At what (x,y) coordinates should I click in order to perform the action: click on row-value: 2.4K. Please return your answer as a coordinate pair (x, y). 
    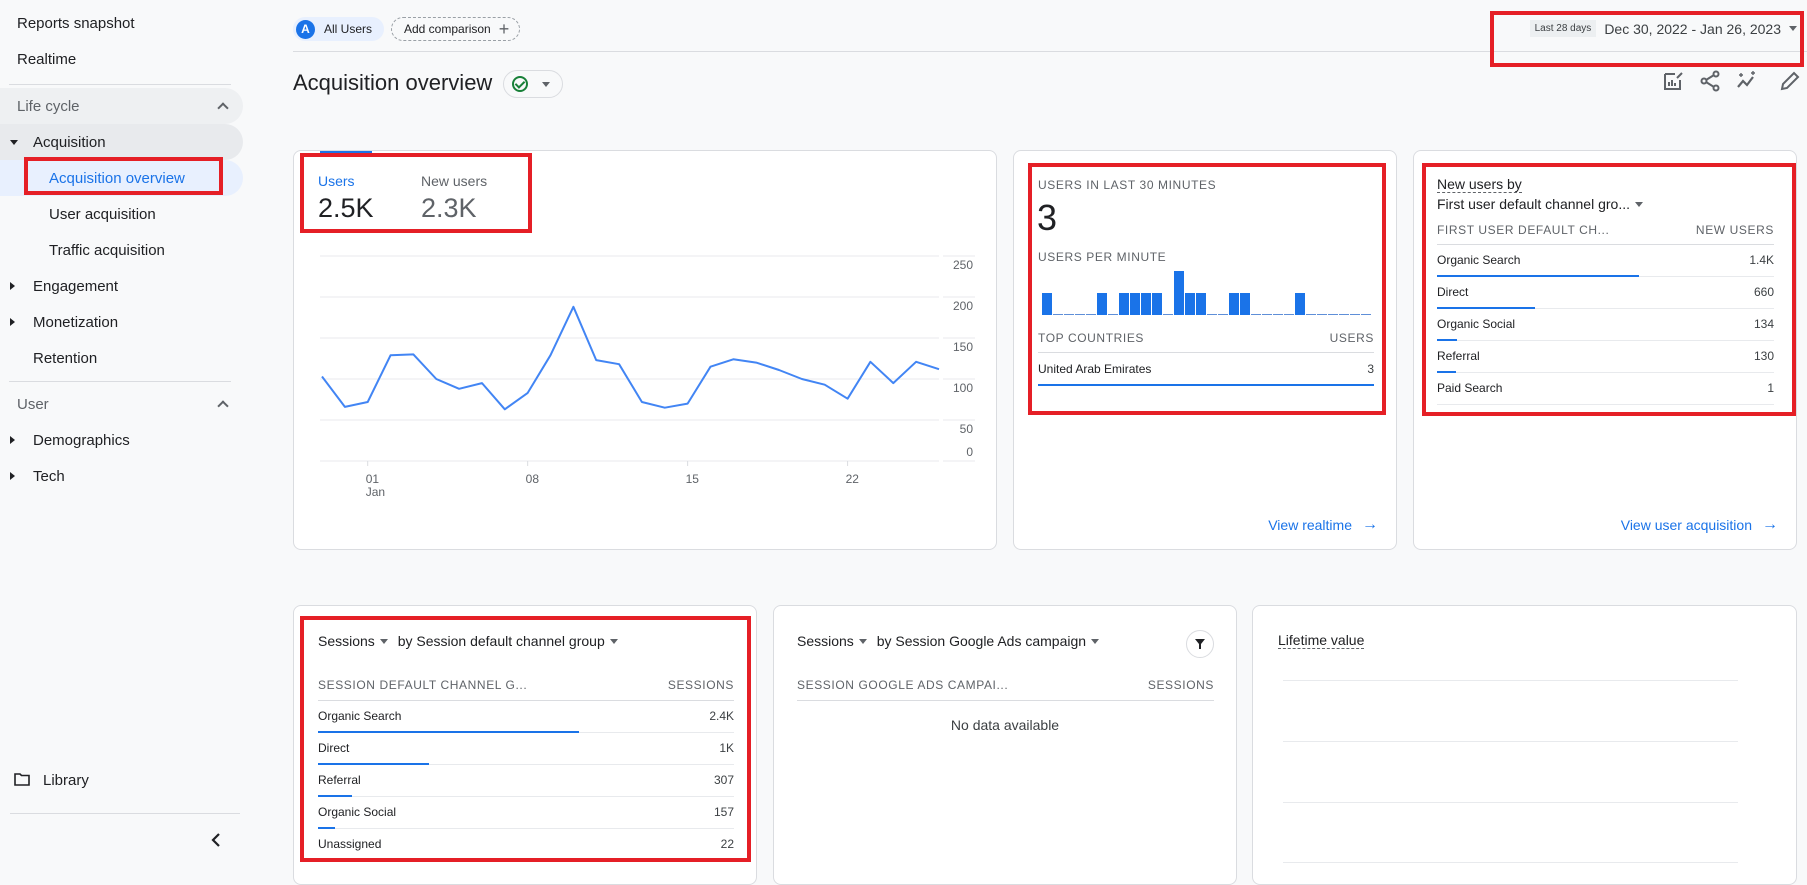
    Looking at the image, I should click on (721, 716).